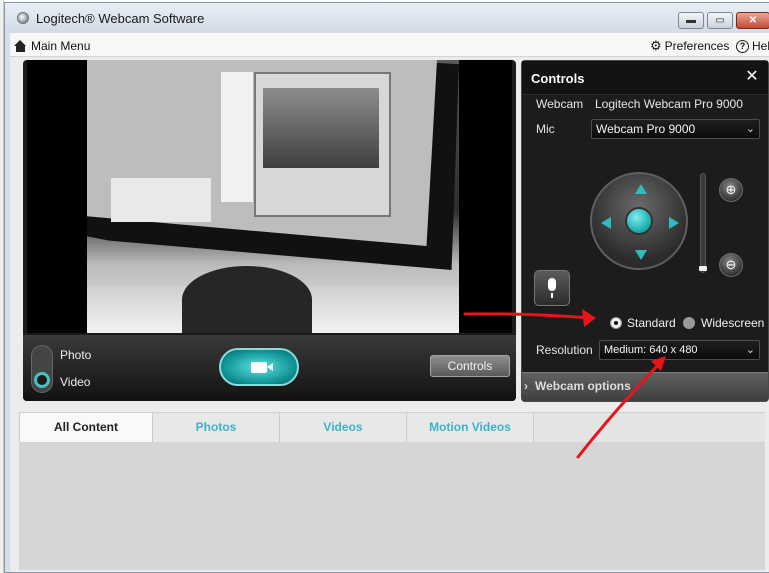  I want to click on window-title: Logitech® Webcam Software, so click(120, 18).